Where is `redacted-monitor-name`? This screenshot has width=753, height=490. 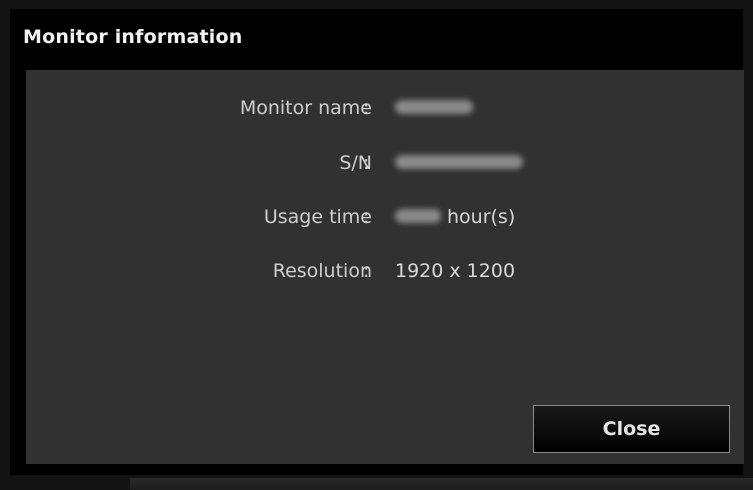
redacted-monitor-name is located at coordinates (434, 107).